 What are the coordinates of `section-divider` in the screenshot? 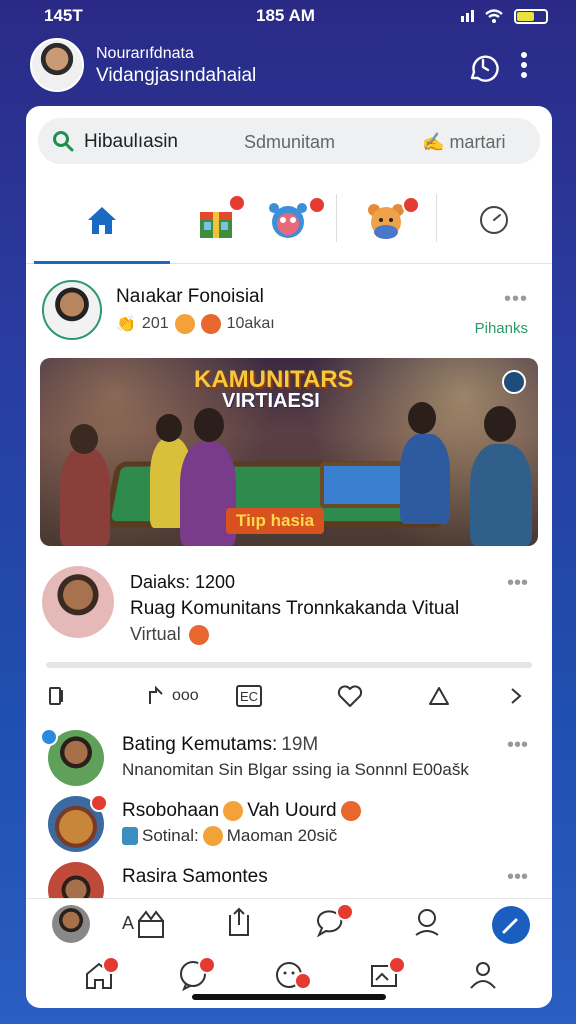 It's located at (289, 665).